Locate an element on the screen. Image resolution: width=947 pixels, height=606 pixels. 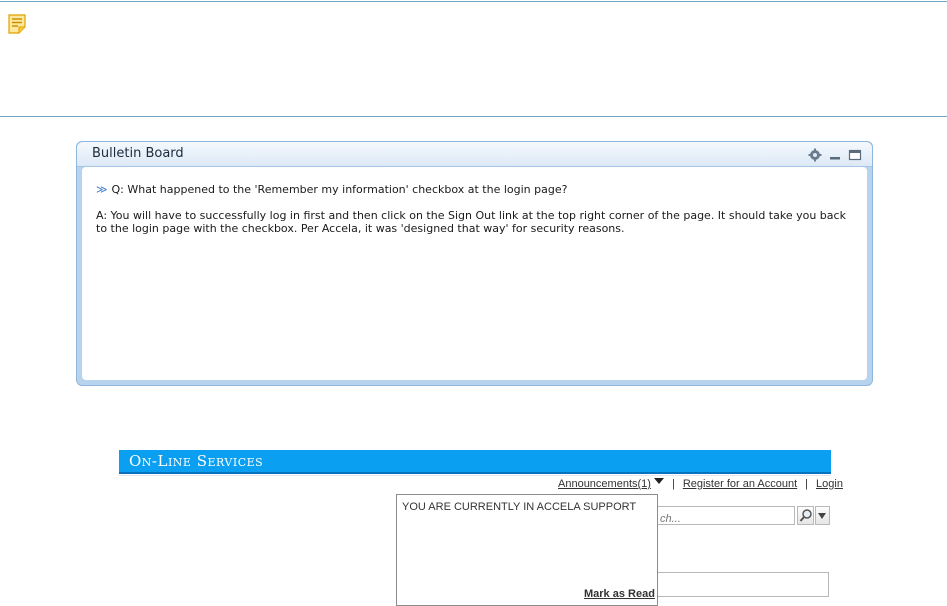
online-services-divider is located at coordinates (475, 475).